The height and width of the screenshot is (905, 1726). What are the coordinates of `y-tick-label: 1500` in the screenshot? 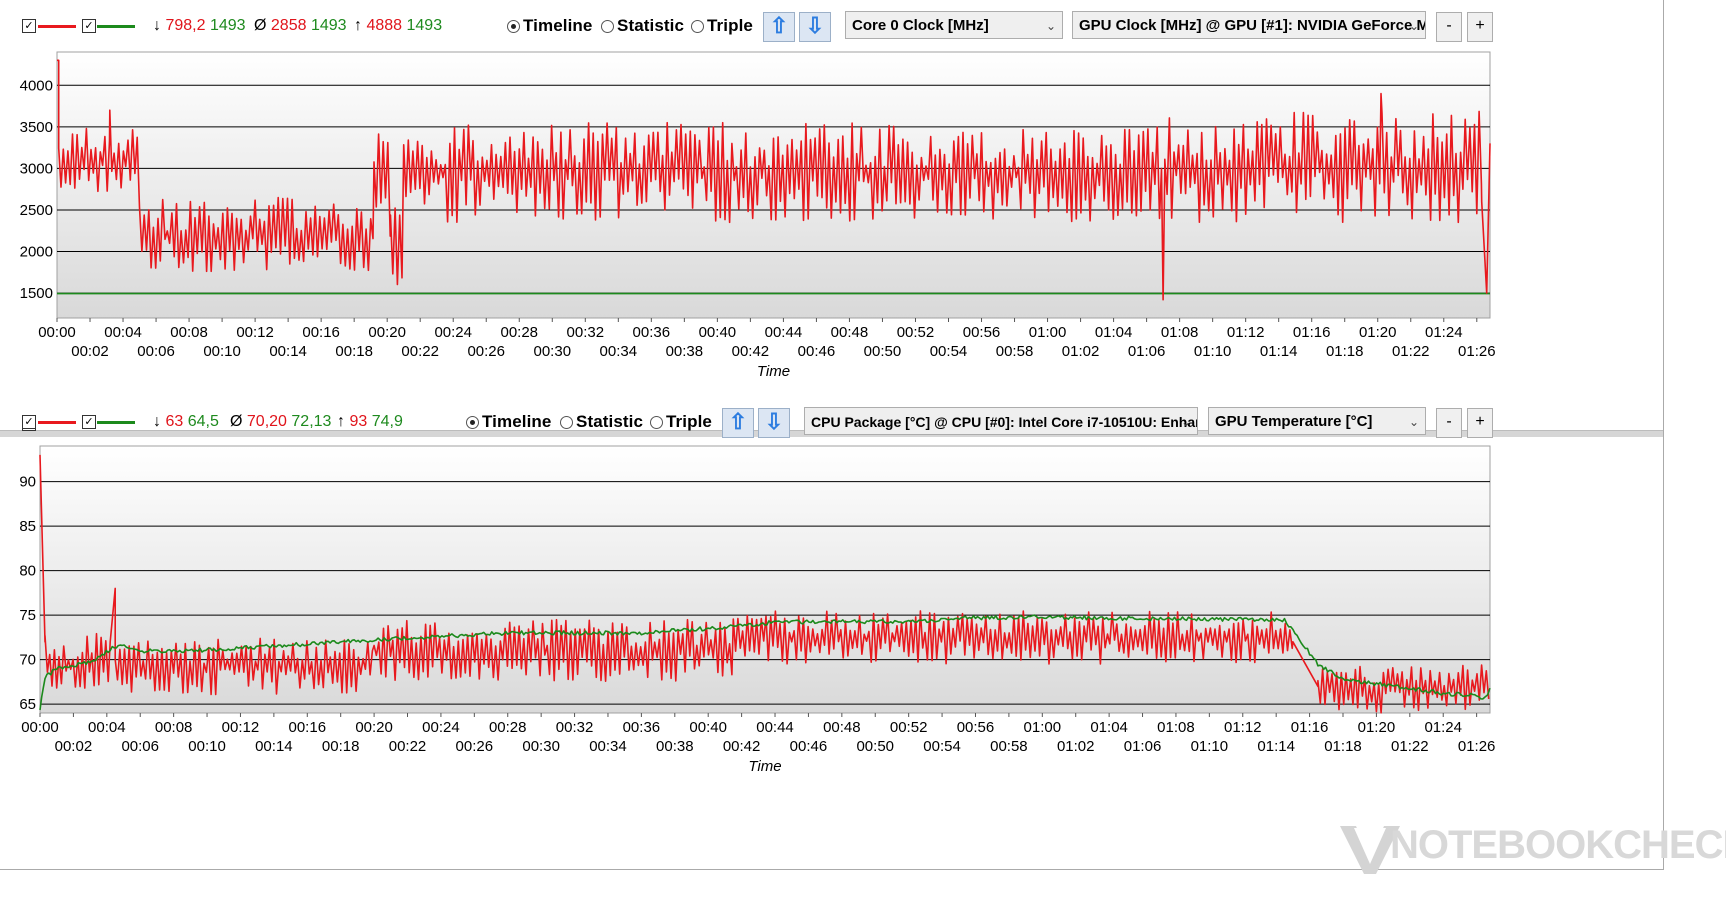 It's located at (36, 293).